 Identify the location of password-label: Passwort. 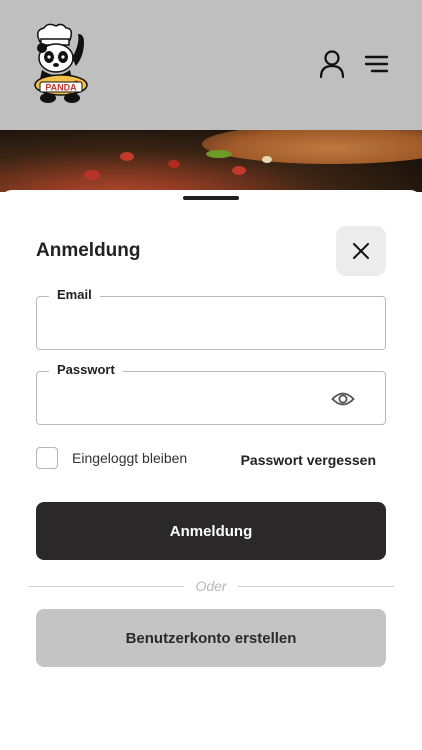
(86, 369).